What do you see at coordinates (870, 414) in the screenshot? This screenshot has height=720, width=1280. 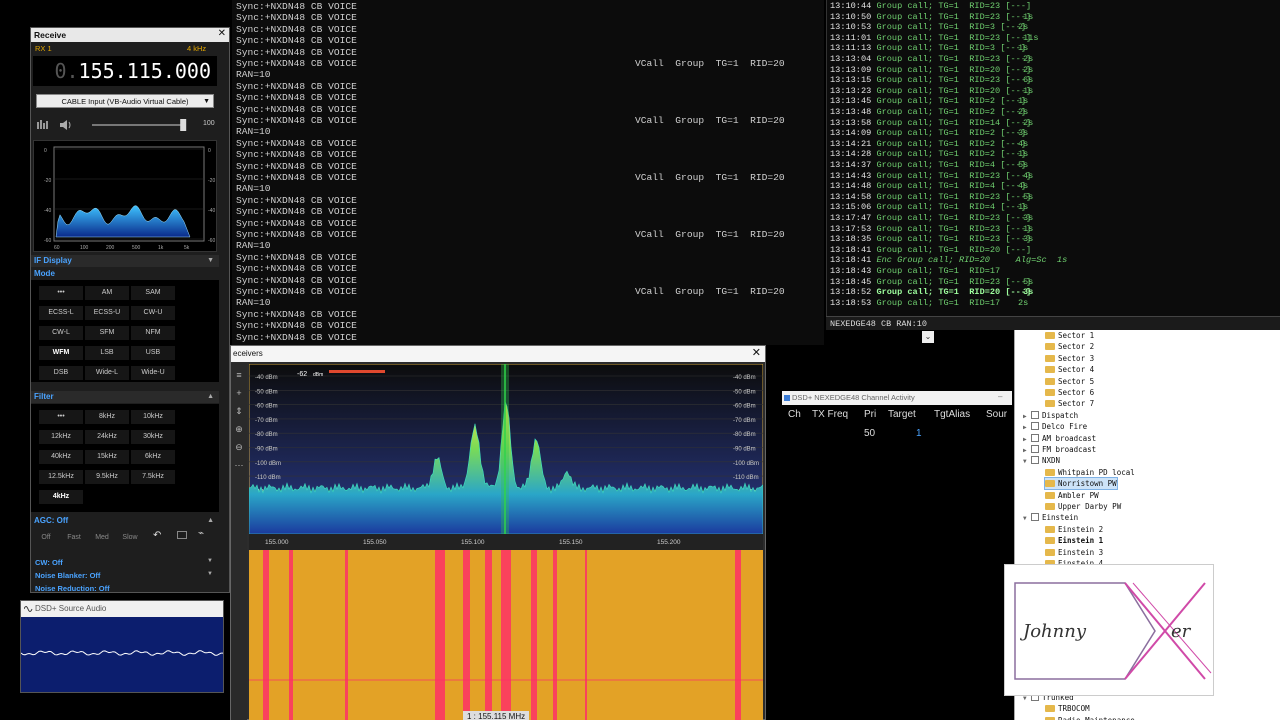 I see `col-pri: Pri` at bounding box center [870, 414].